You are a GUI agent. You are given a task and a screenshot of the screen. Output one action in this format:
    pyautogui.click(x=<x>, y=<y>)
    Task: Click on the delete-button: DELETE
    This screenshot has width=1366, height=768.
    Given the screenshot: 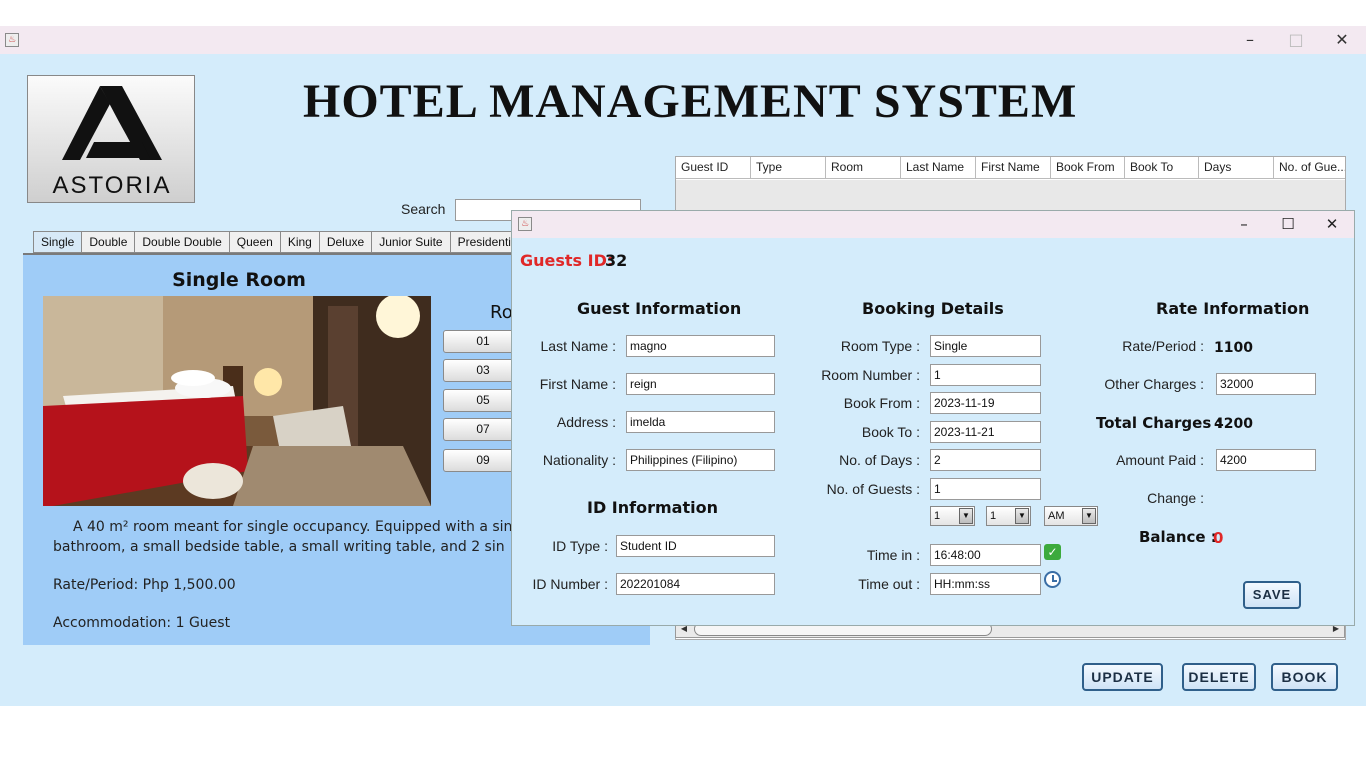 What is the action you would take?
    pyautogui.click(x=1219, y=677)
    